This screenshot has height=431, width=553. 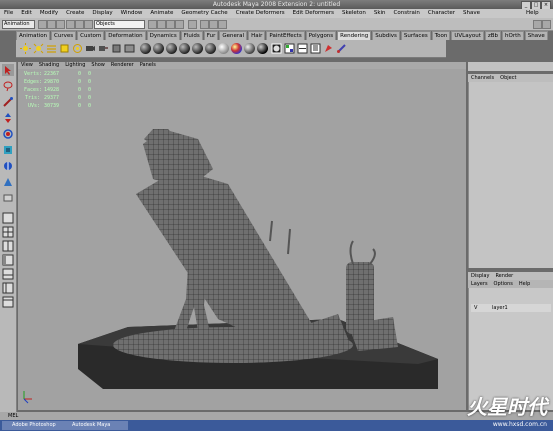 I want to click on menu-create: Create, so click(x=75, y=13).